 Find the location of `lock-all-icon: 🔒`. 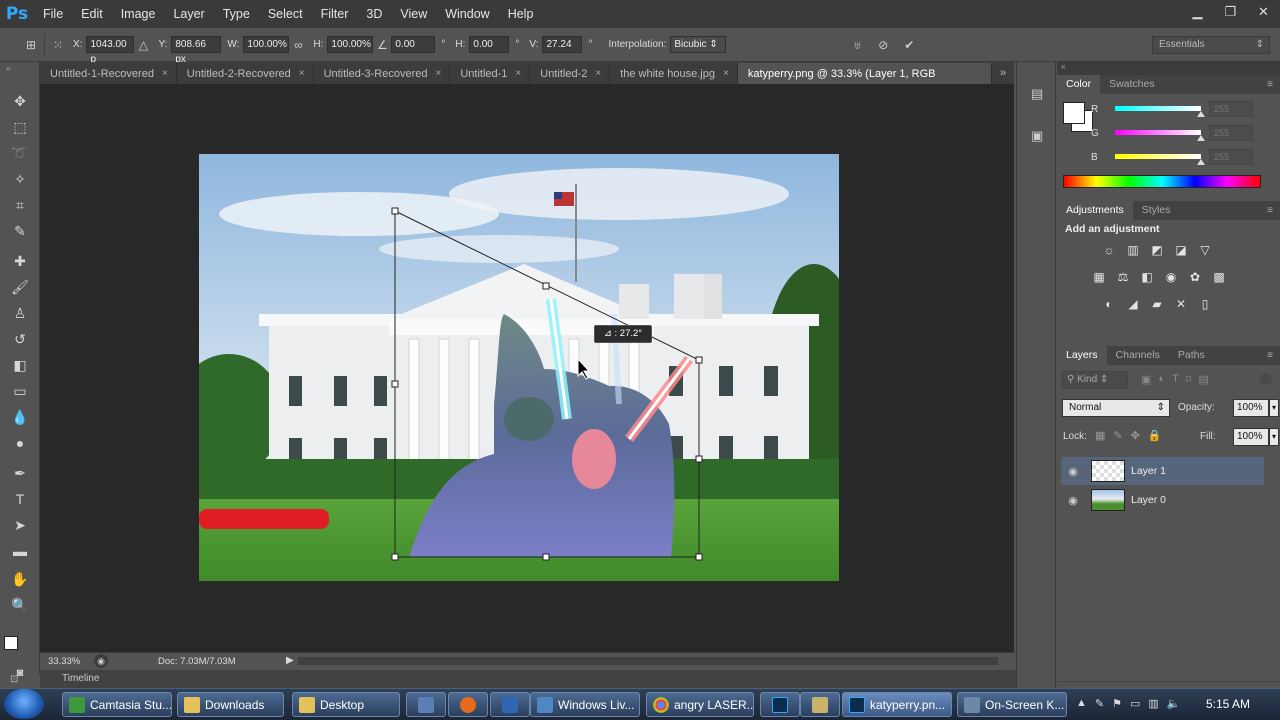

lock-all-icon: 🔒 is located at coordinates (1155, 435).